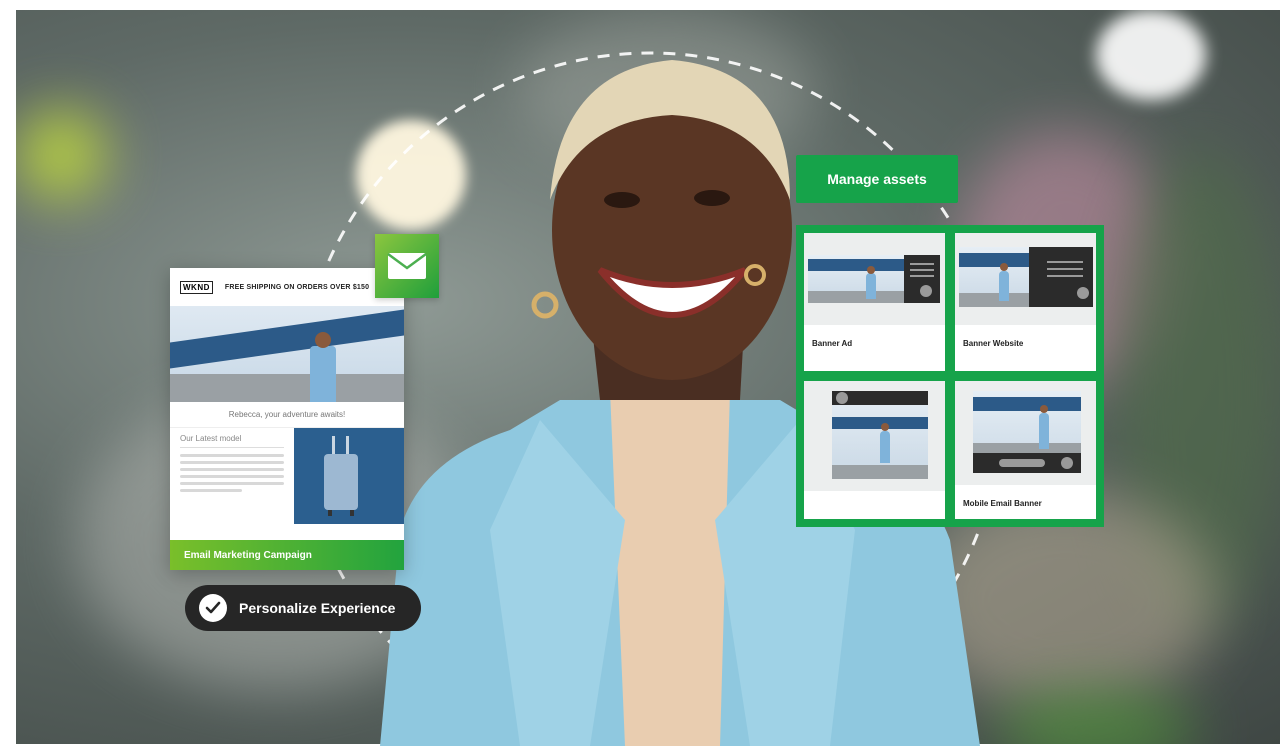 The width and height of the screenshot is (1280, 746). What do you see at coordinates (1002, 503) in the screenshot?
I see `asset-caption: Mobile Email Banner` at bounding box center [1002, 503].